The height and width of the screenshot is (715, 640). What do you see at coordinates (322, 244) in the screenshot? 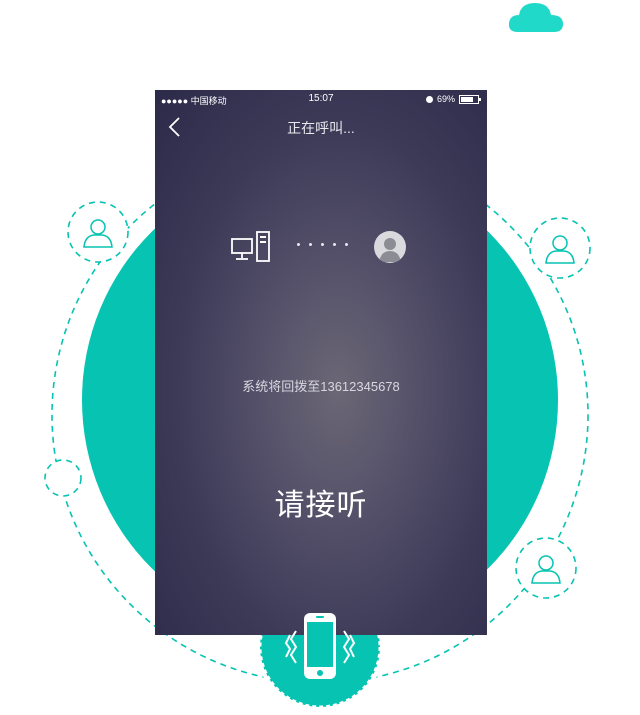
I see `connecting-dots` at bounding box center [322, 244].